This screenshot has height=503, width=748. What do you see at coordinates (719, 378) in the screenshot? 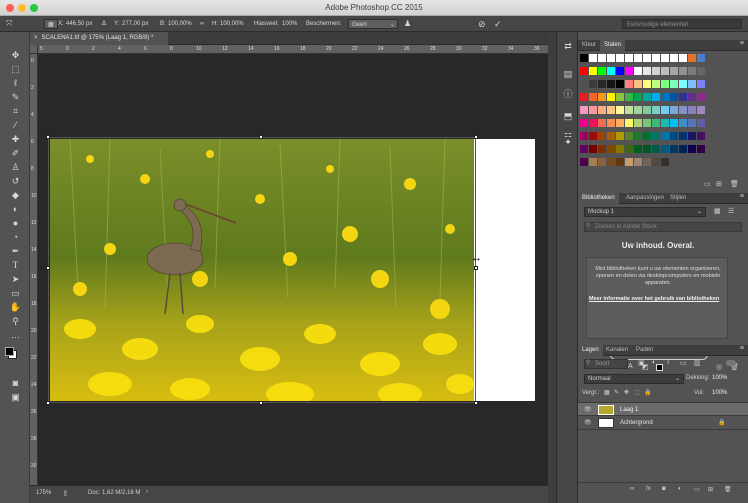
I see `opacity-field: 100%` at bounding box center [719, 378].